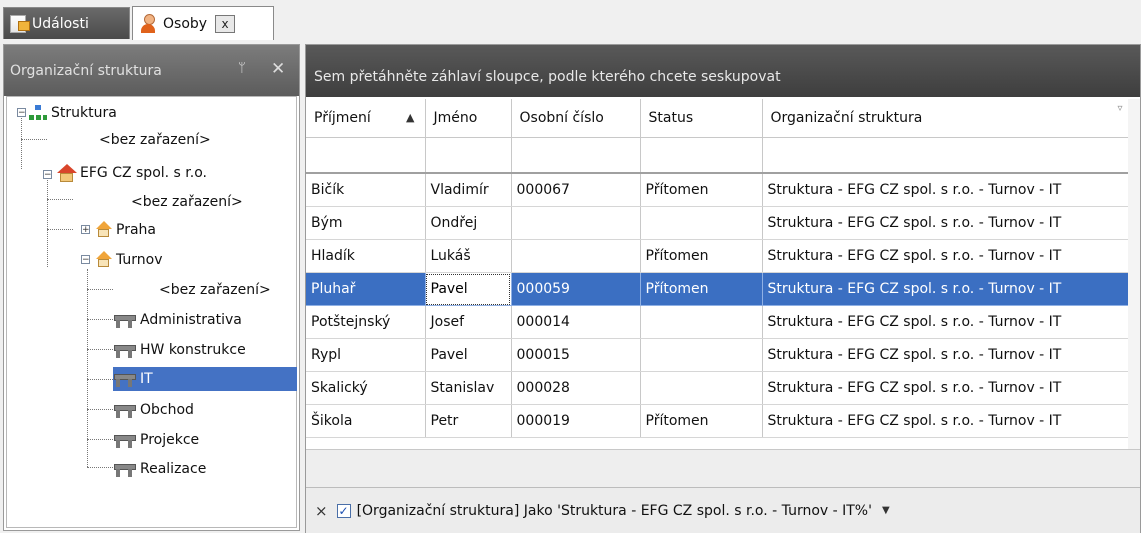 The image size is (1141, 533). Describe the element at coordinates (468, 223) in the screenshot. I see `table-cell: Ondřej` at that location.